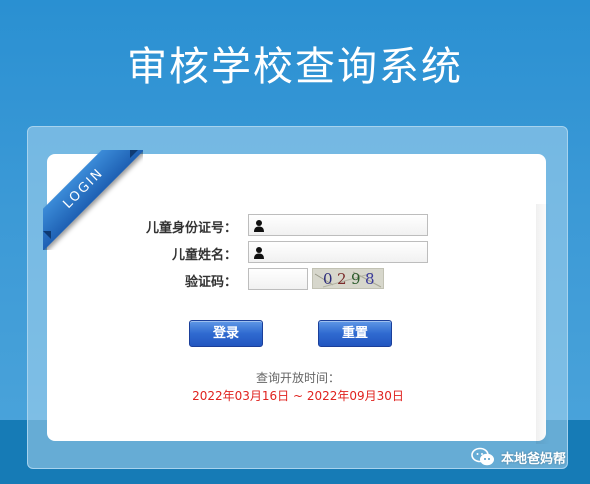 This screenshot has width=590, height=484. What do you see at coordinates (298, 396) in the screenshot?
I see `query-period-value: 2022年03月16日 ~ 2022年09月30日` at bounding box center [298, 396].